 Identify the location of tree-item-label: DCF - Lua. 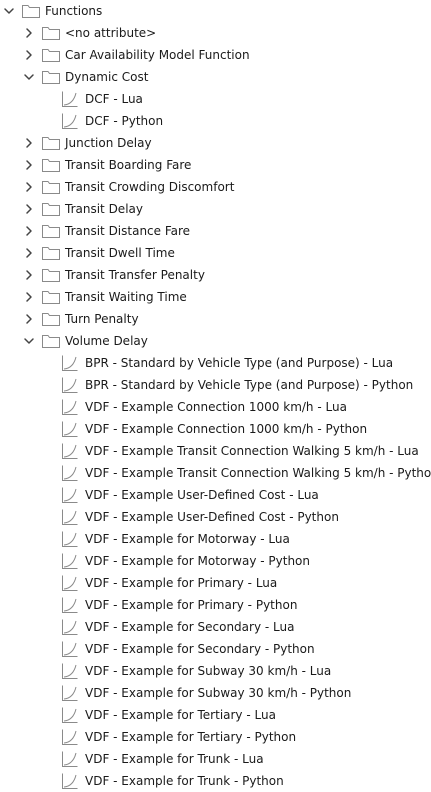
(114, 99).